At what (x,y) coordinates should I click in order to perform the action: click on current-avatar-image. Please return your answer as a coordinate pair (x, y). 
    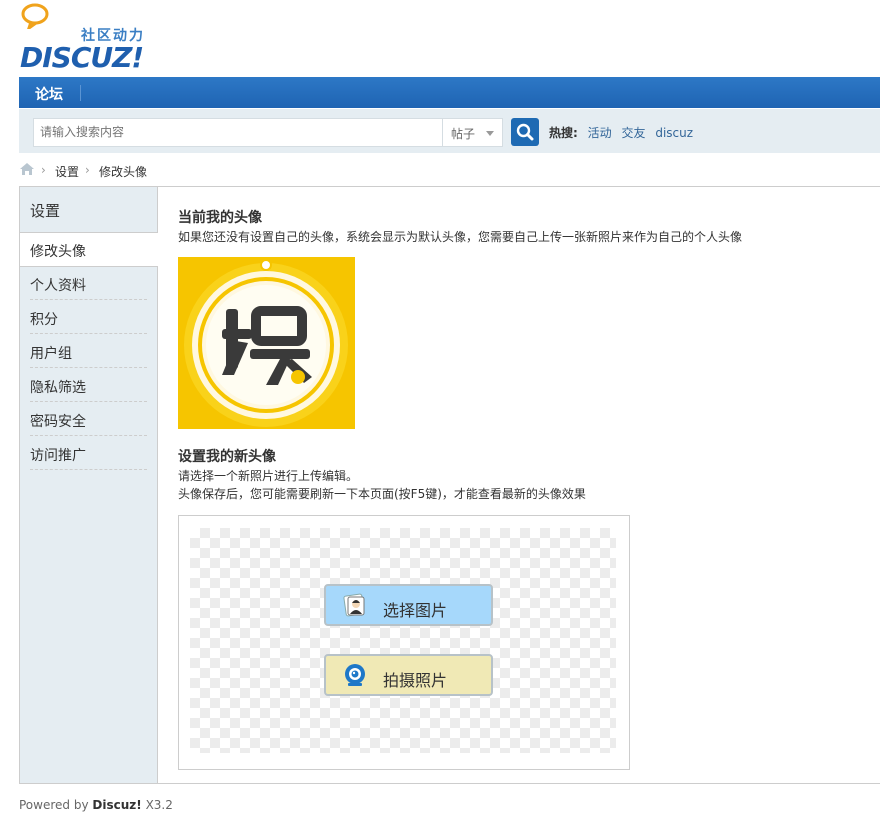
    Looking at the image, I should click on (266, 343).